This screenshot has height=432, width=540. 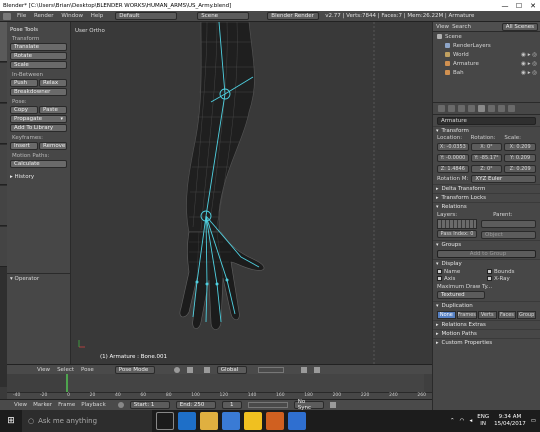 What do you see at coordinates (270, 369) in the screenshot?
I see `layers-icon` at bounding box center [270, 369].